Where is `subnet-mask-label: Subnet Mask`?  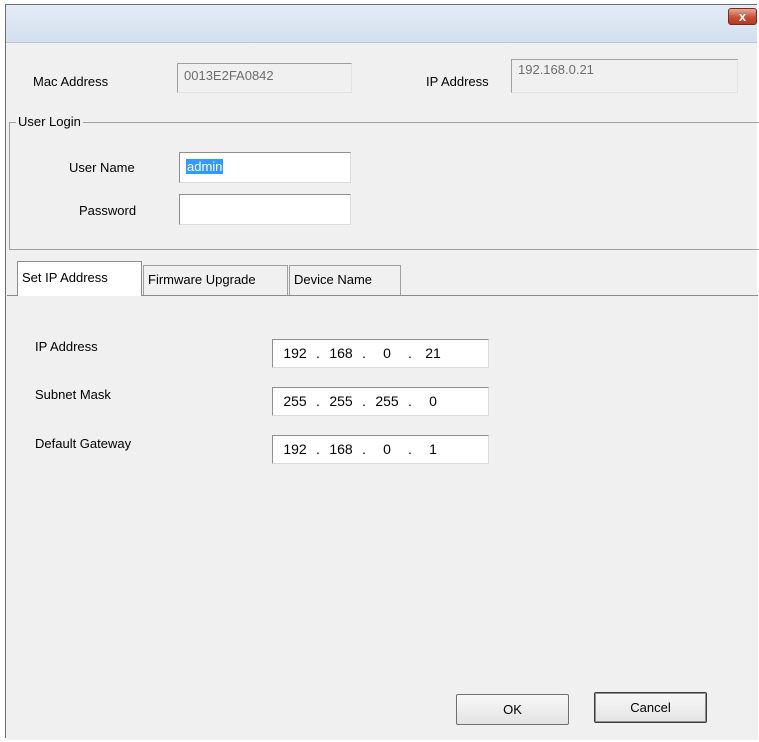
subnet-mask-label: Subnet Mask is located at coordinates (73, 394).